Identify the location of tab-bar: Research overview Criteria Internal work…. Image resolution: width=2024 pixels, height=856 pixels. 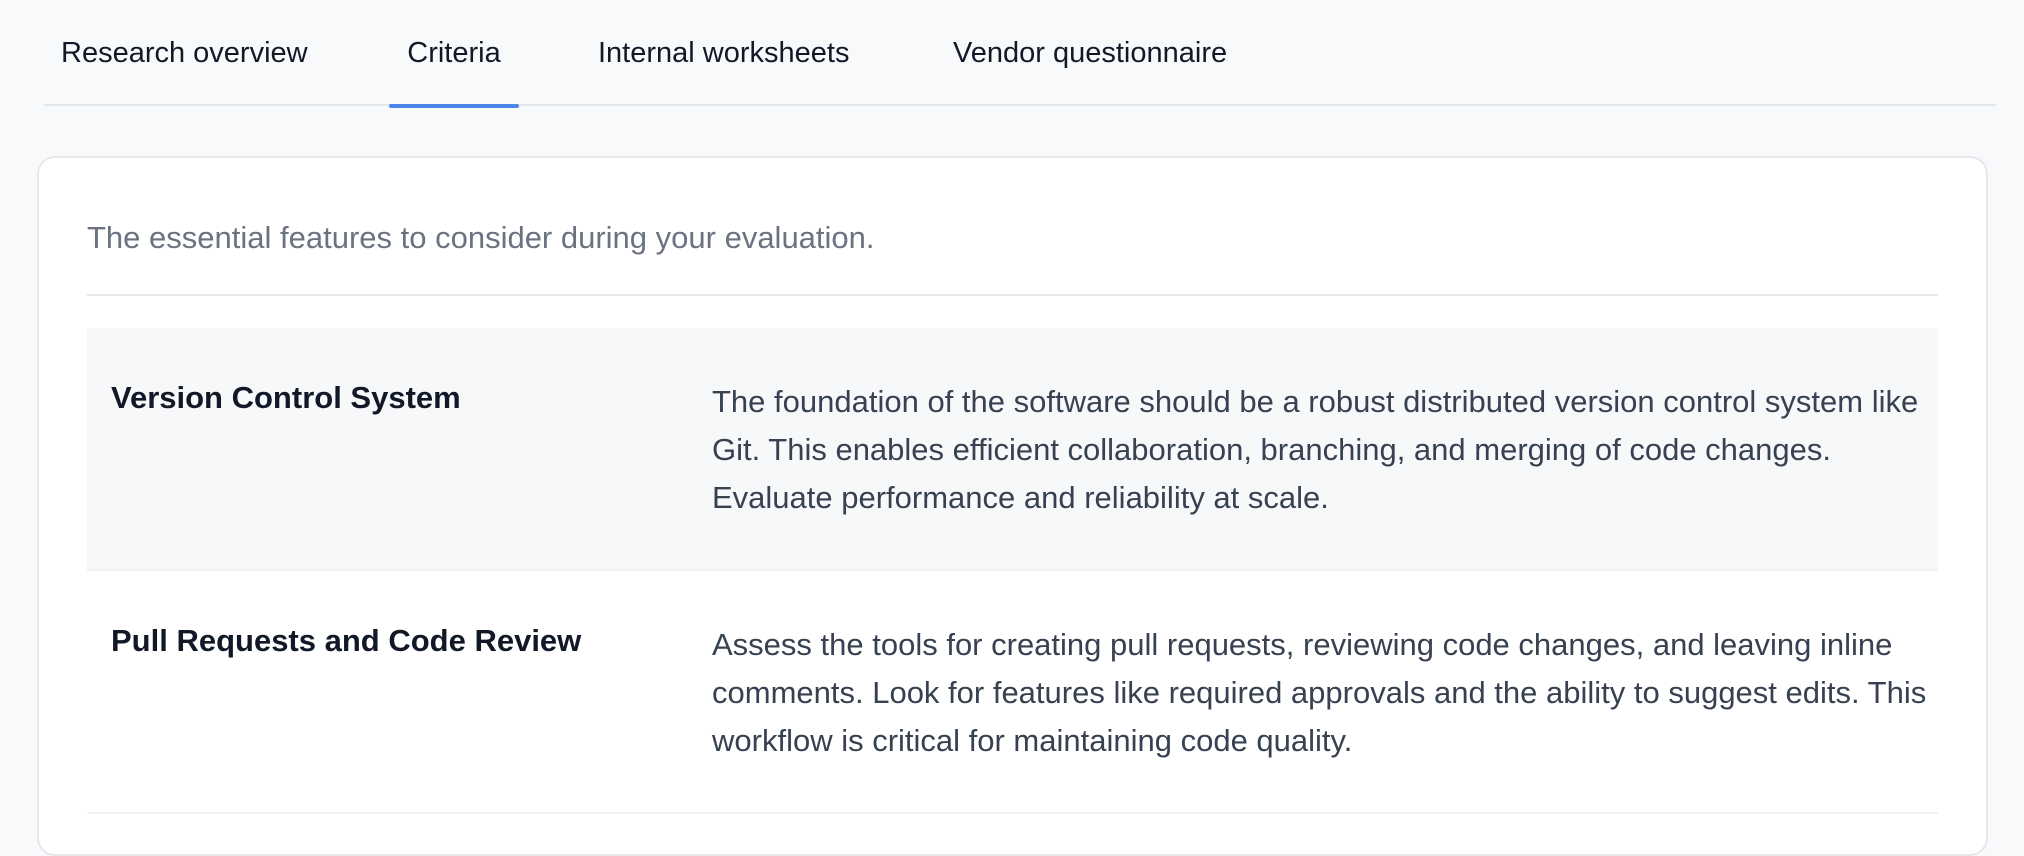
(1020, 54).